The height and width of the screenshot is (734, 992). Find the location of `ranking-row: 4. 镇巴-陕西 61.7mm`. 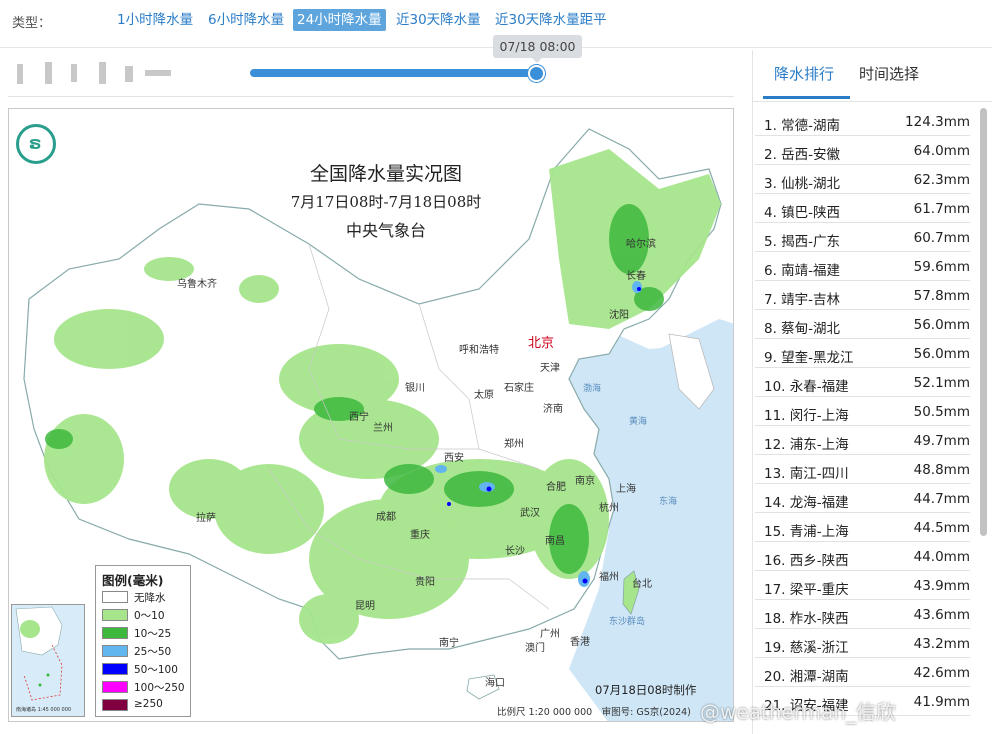

ranking-row: 4. 镇巴-陕西 61.7mm is located at coordinates (862, 209).